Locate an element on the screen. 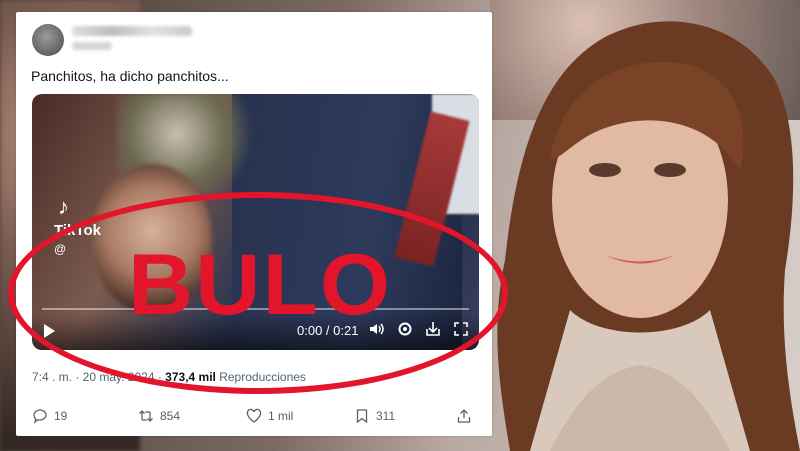  heart-icon is located at coordinates (254, 415).